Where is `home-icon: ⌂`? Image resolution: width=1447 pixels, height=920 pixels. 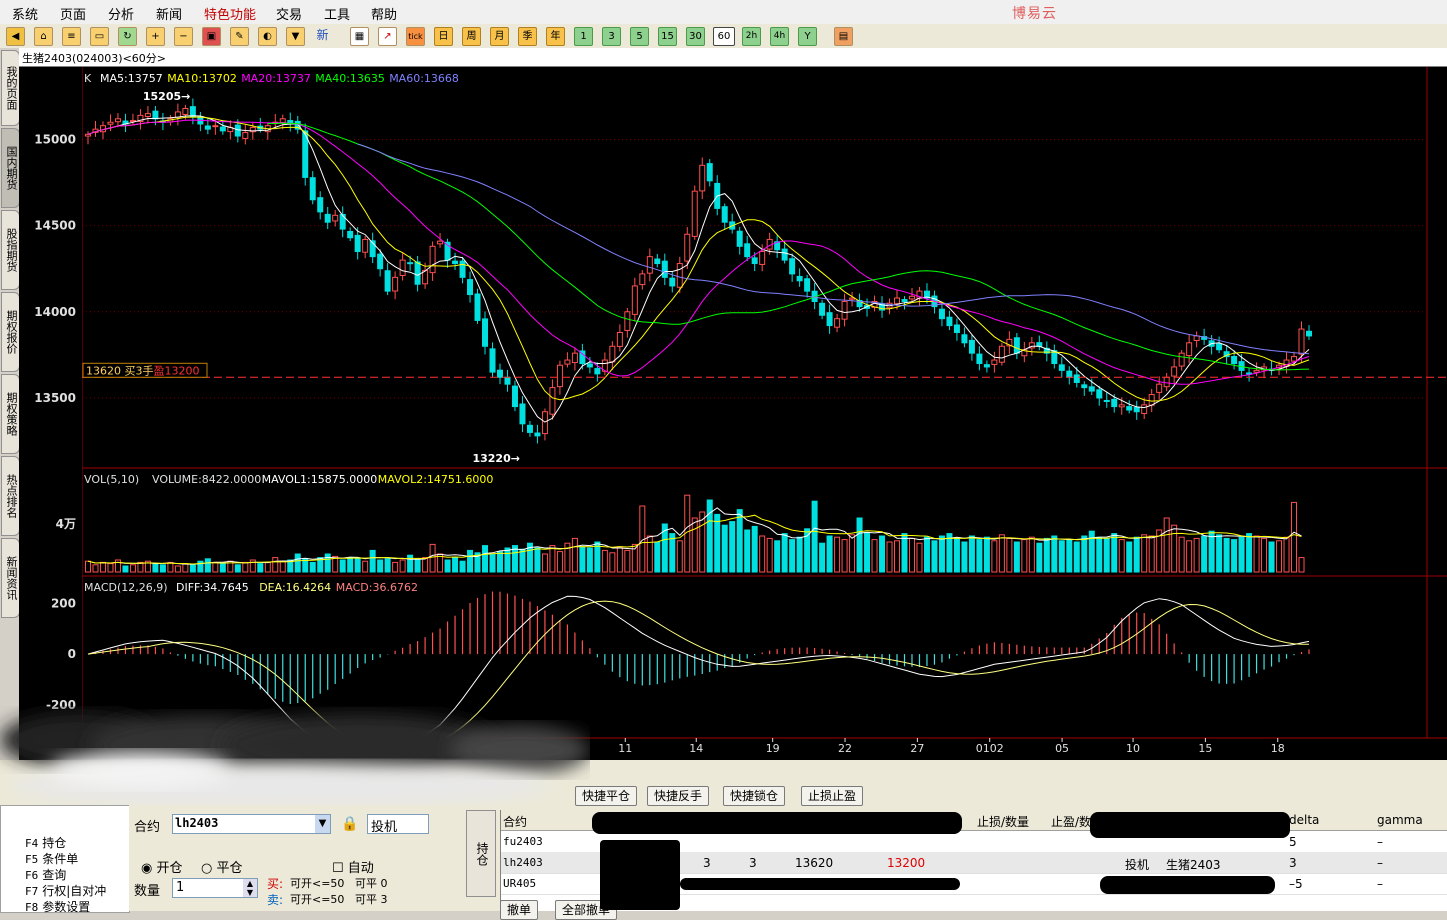 home-icon: ⌂ is located at coordinates (43, 36).